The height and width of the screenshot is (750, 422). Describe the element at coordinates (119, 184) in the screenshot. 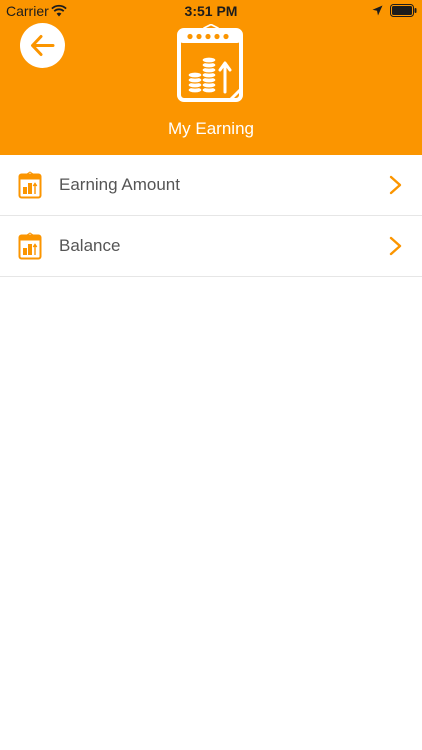

I see `menu-item-label: Earning Amount` at that location.